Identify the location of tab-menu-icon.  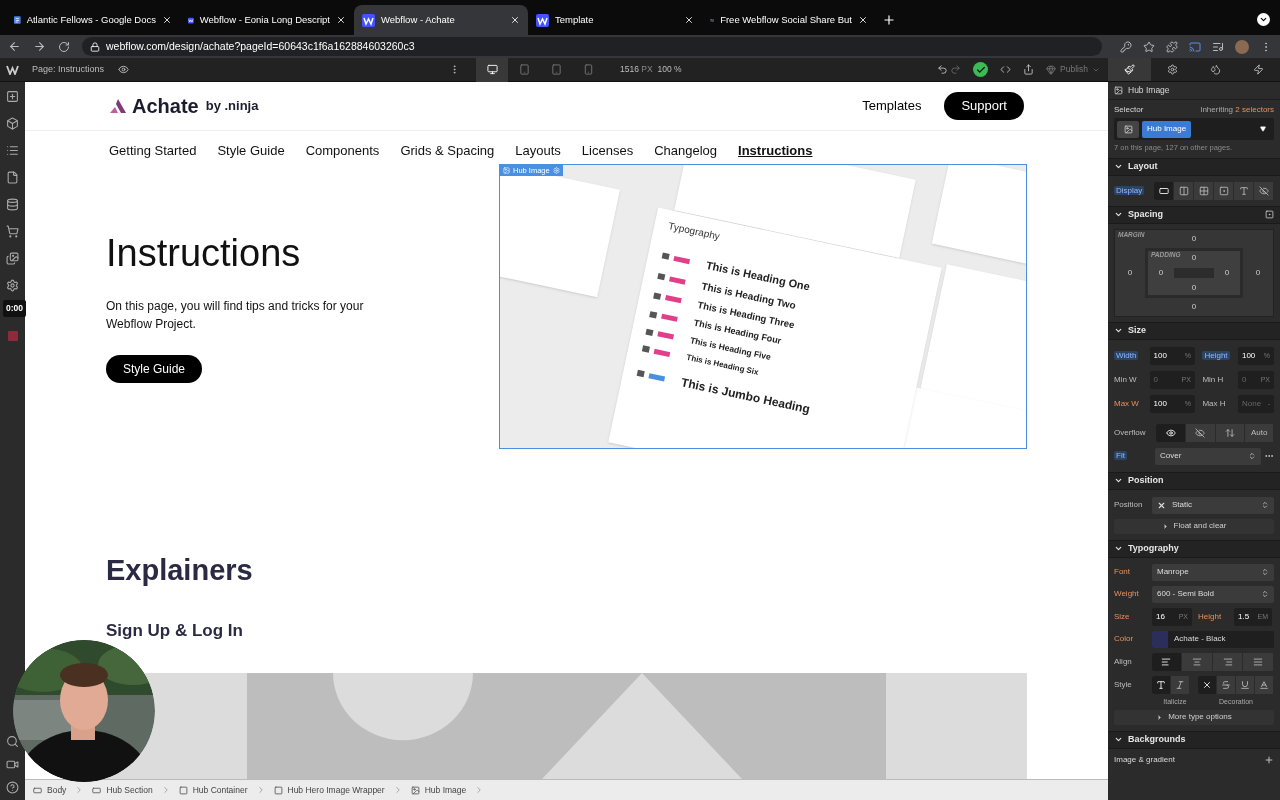
(1263, 19).